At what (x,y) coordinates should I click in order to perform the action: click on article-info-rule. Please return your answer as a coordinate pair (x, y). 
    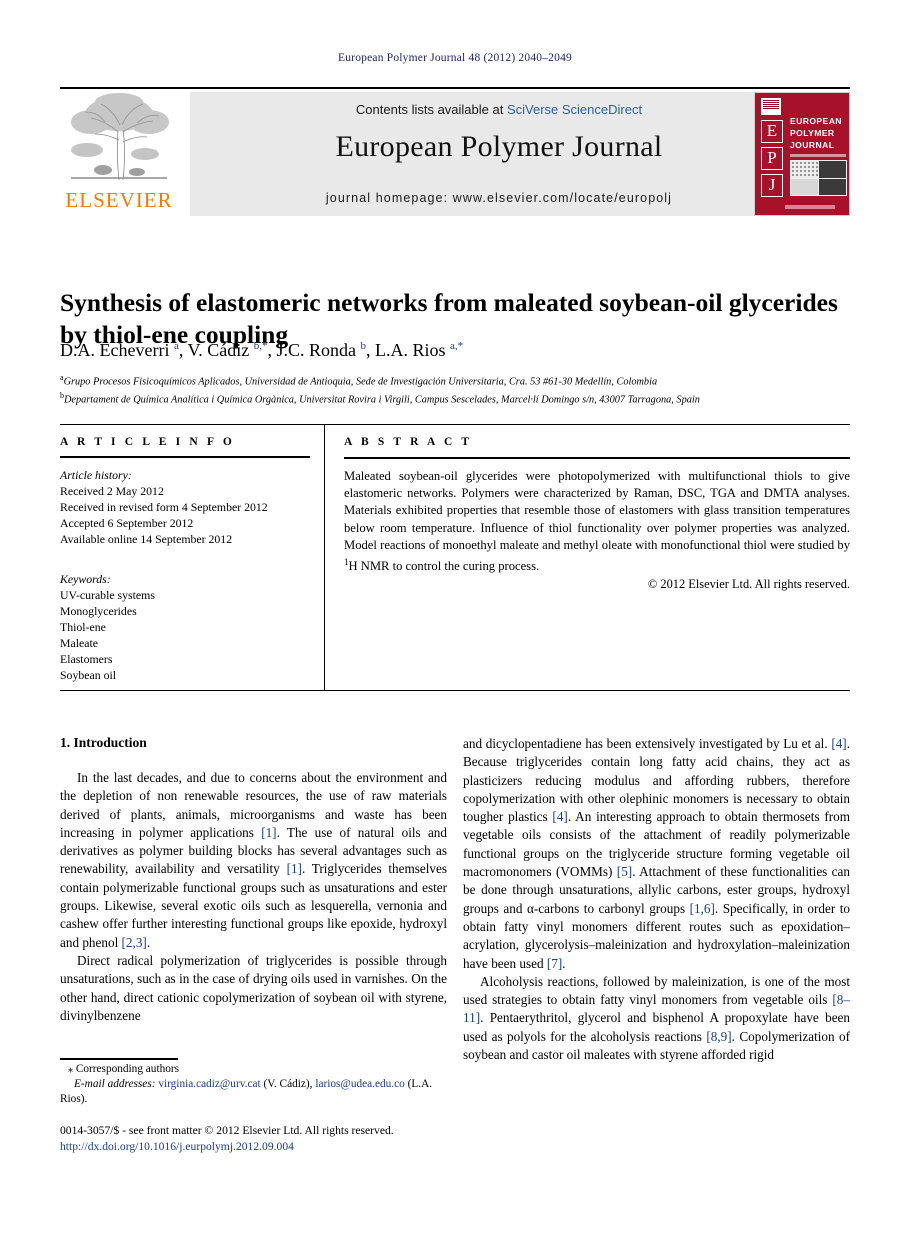
    Looking at the image, I should click on (185, 457).